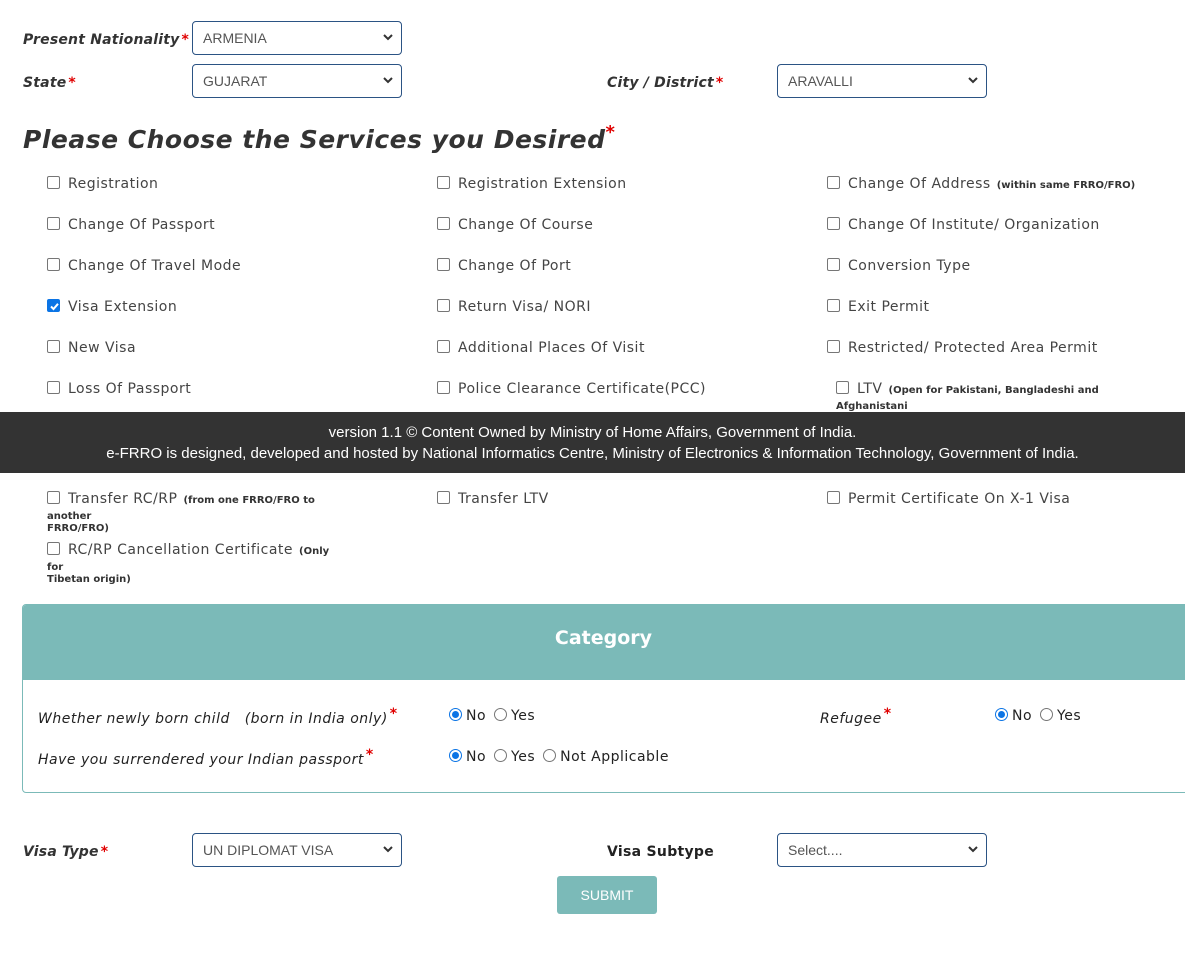 The width and height of the screenshot is (1185, 975). Describe the element at coordinates (467, 757) in the screenshot. I see `surrendered-option-no: No` at that location.